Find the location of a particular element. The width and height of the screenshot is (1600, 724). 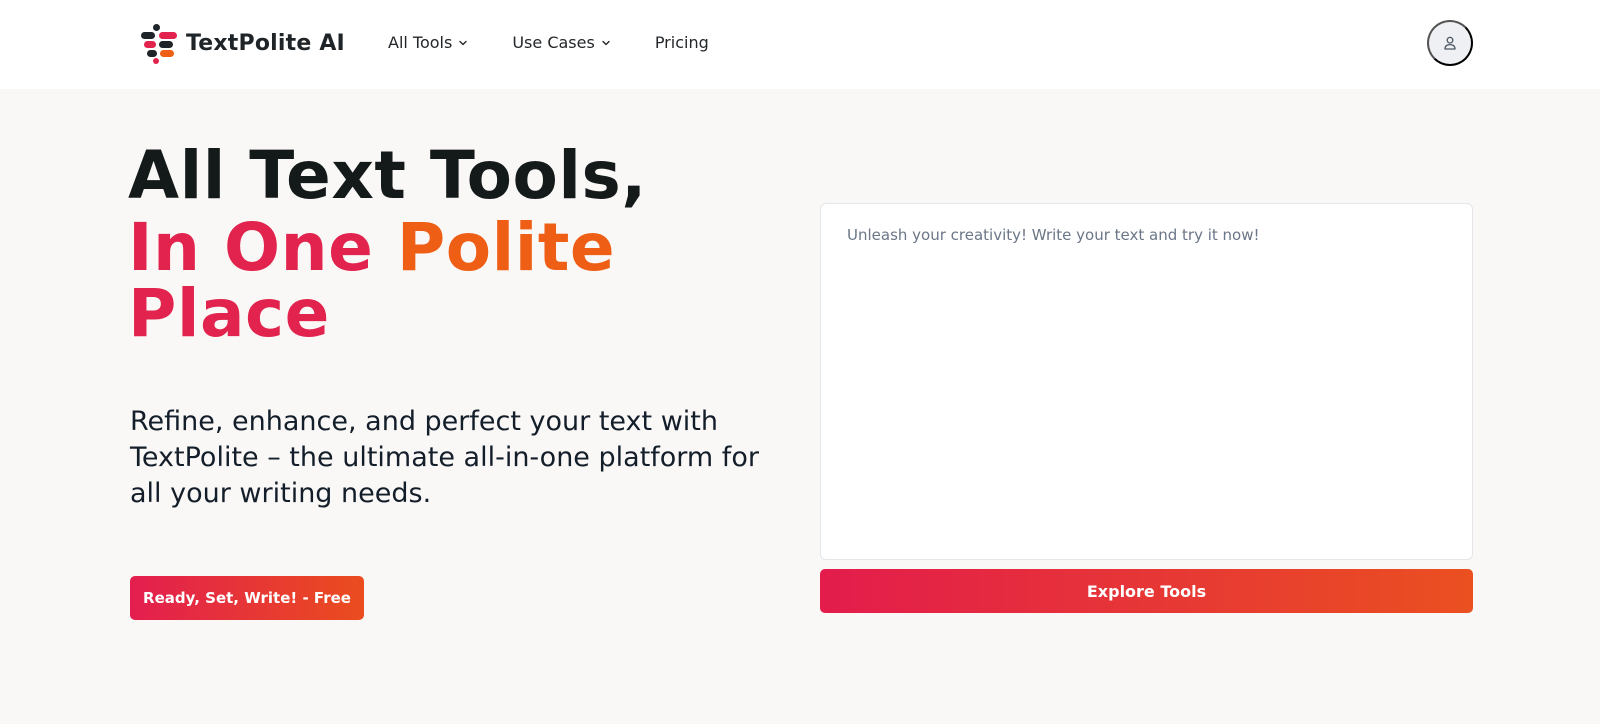

nav-item-all-tools: All Tools is located at coordinates (428, 42).